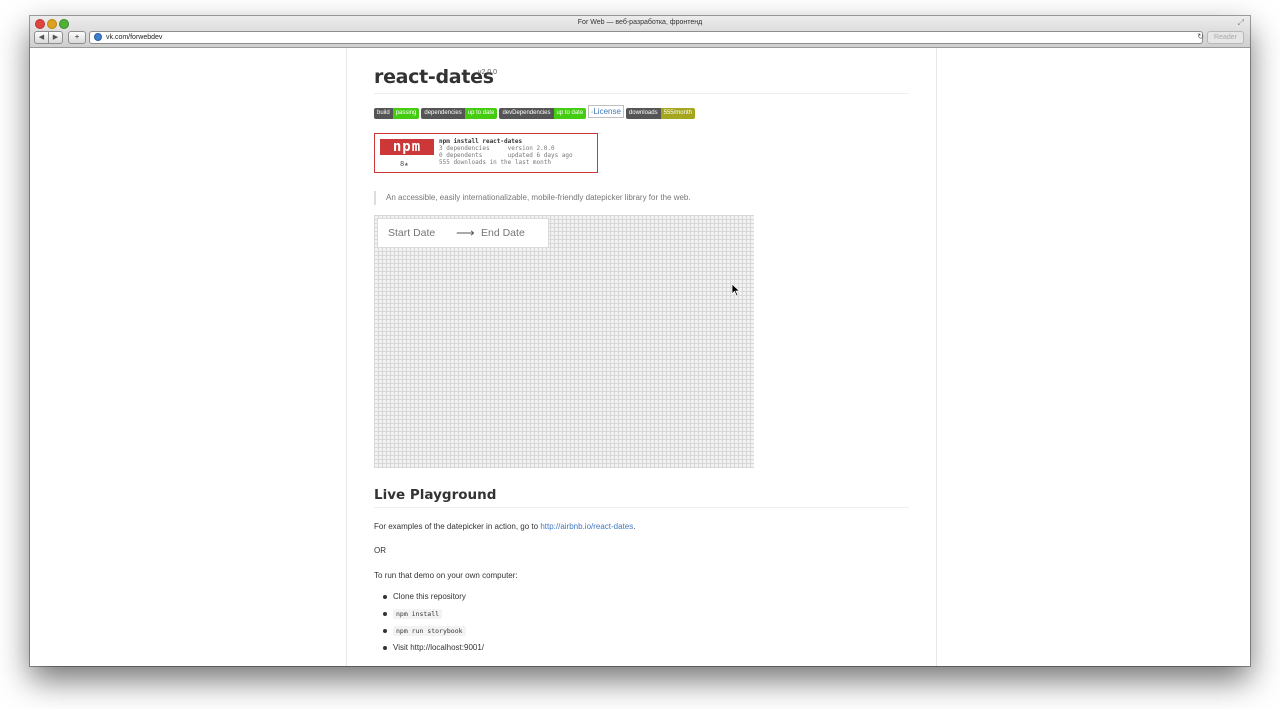 The image size is (1280, 709). Describe the element at coordinates (643, 113) in the screenshot. I see `badge-label: downloads` at that location.